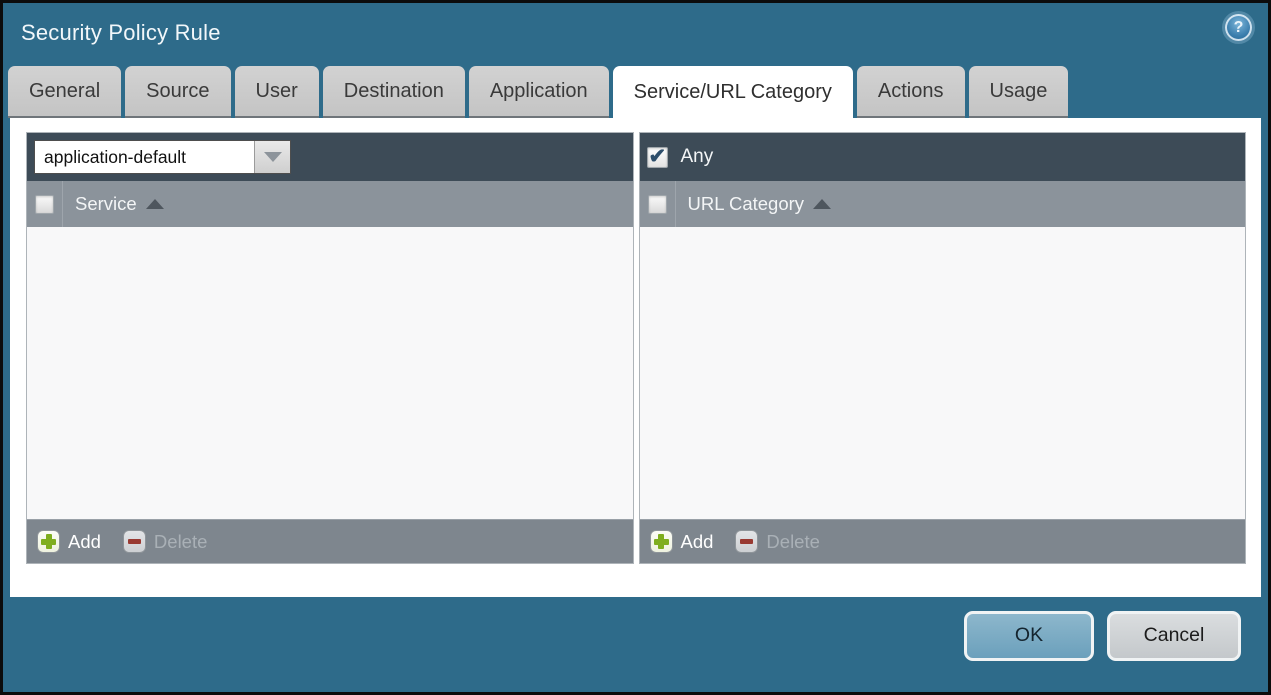 This screenshot has width=1271, height=695. I want to click on service-type-dropdown-button, so click(272, 157).